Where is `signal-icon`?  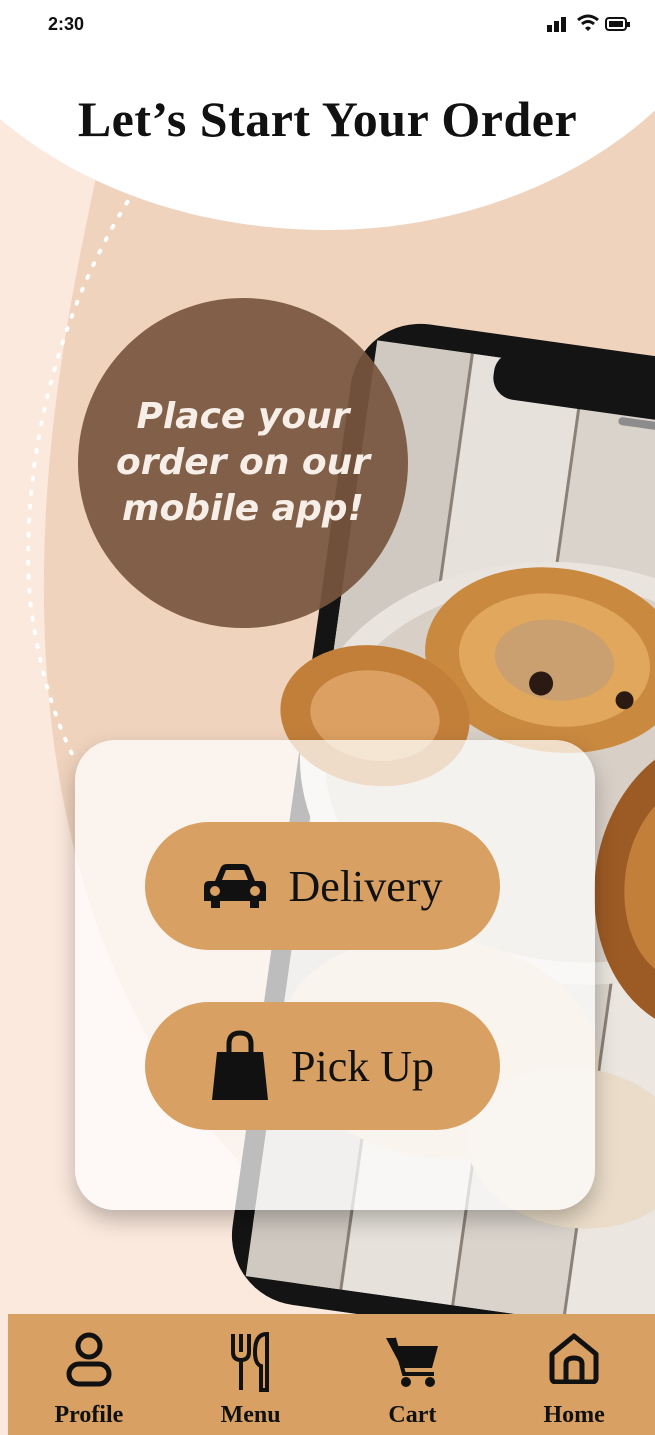 signal-icon is located at coordinates (556, 24).